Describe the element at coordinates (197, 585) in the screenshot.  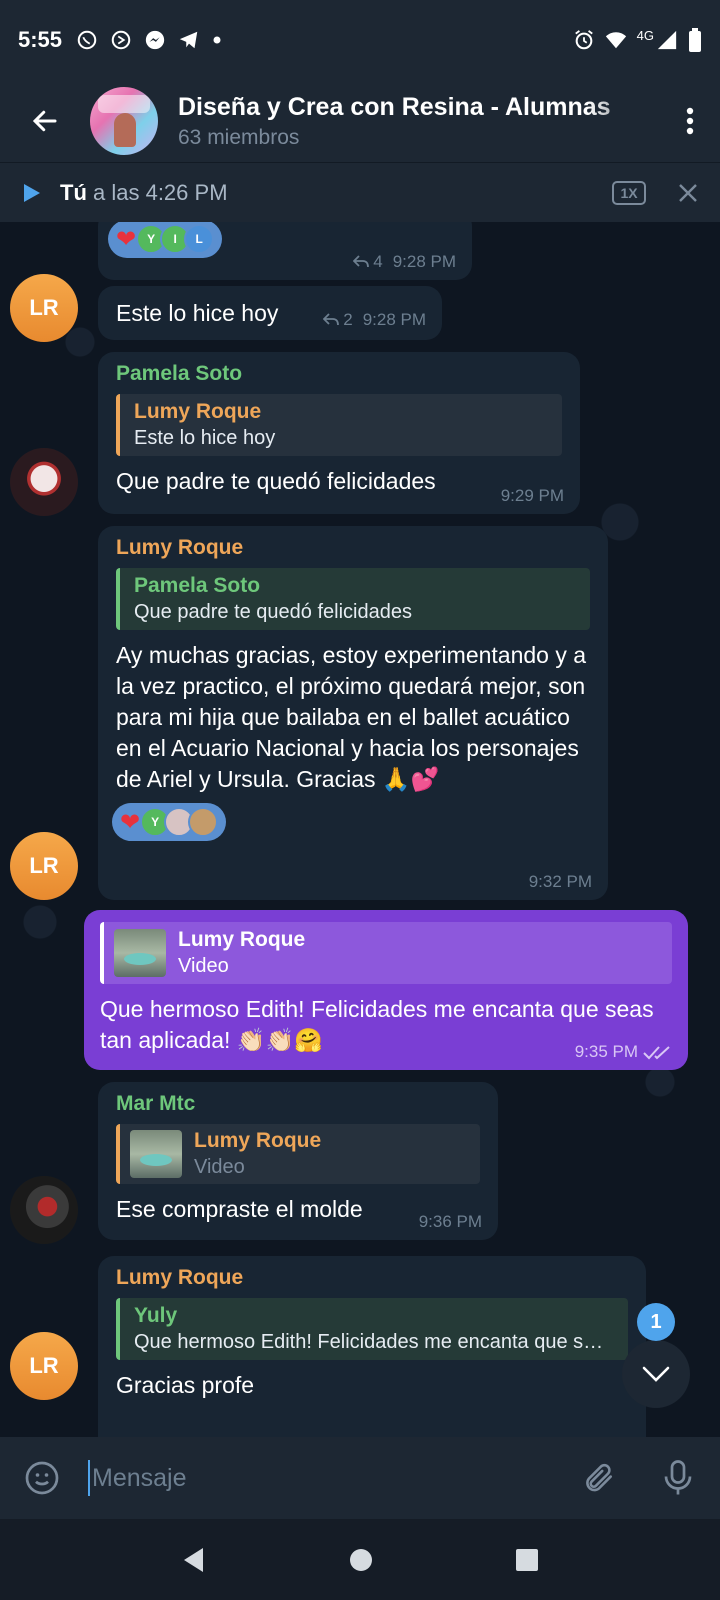
I see `reply-name: Pamela Soto` at that location.